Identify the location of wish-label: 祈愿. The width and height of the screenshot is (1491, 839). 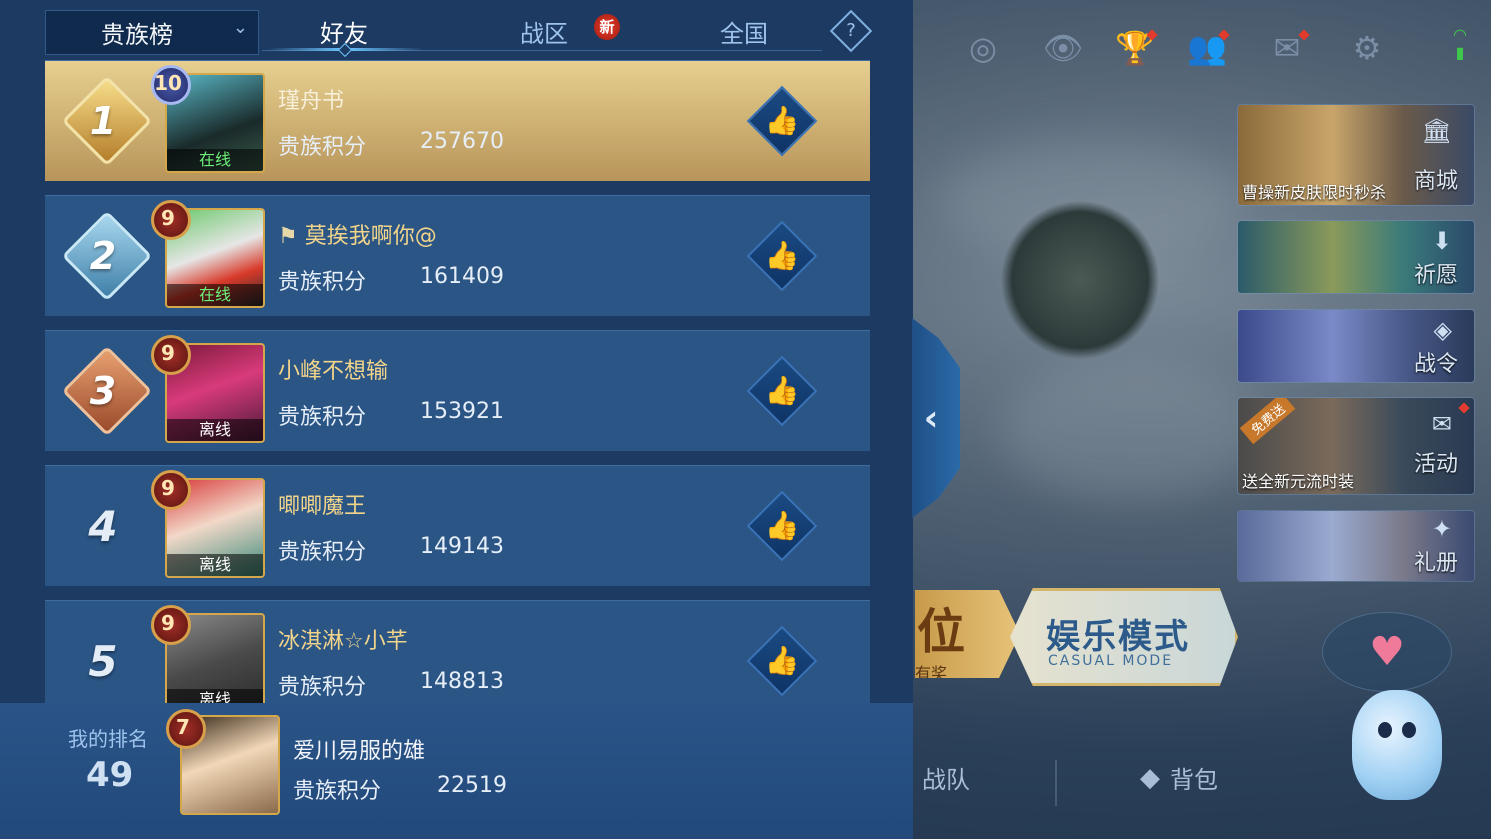
(1435, 275).